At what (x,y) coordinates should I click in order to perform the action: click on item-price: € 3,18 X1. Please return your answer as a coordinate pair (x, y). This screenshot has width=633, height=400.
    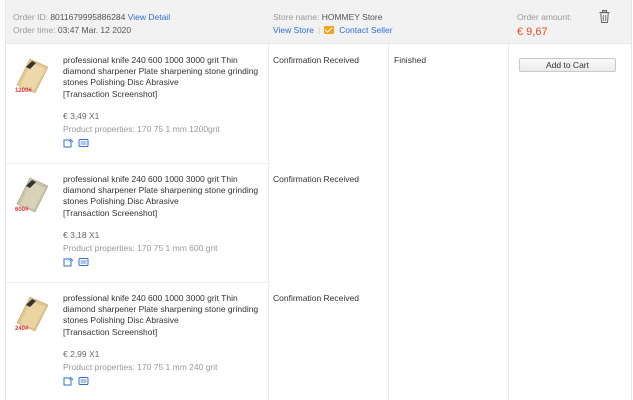
    Looking at the image, I should click on (81, 235).